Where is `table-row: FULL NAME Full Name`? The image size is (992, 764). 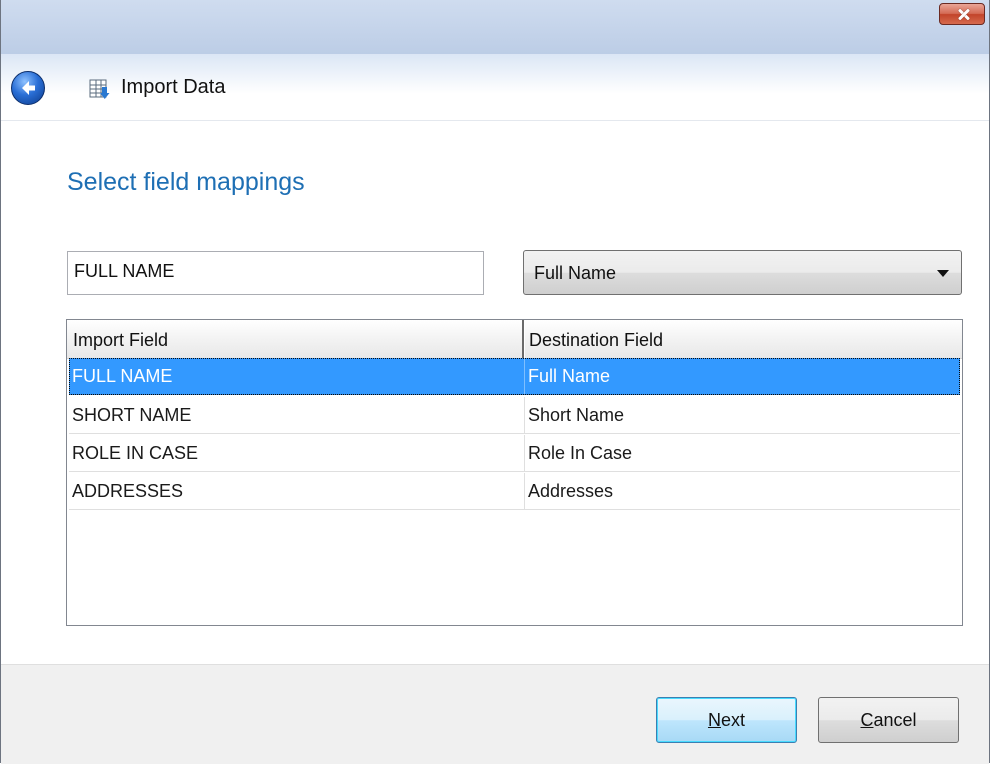
table-row: FULL NAME Full Name is located at coordinates (514, 376).